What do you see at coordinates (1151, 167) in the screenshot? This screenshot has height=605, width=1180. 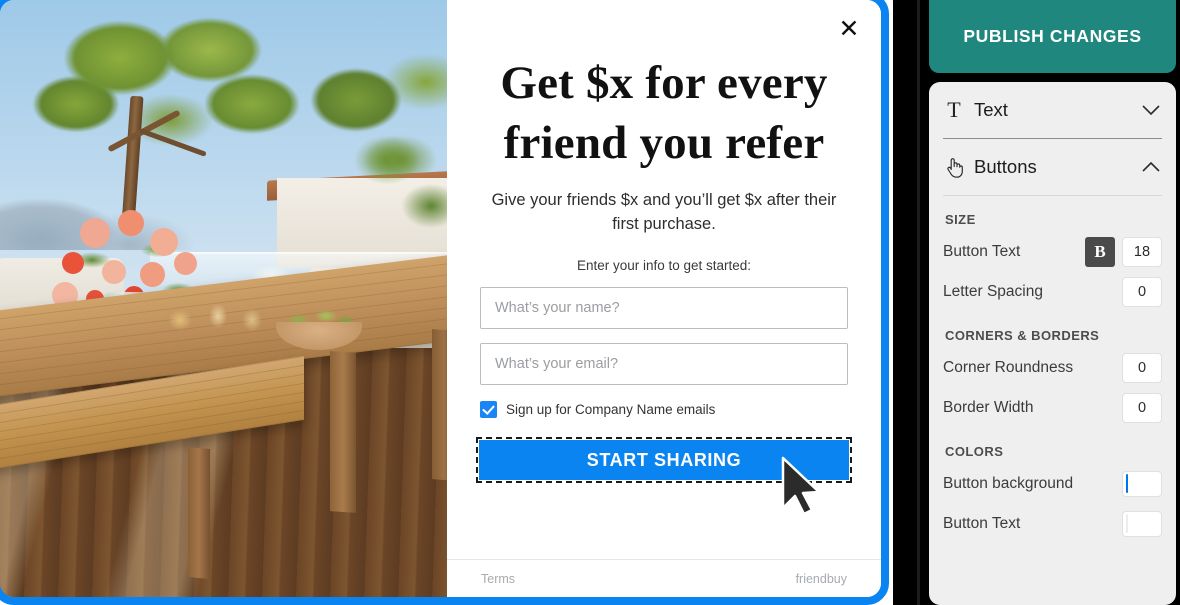 I see `chevron-up-icon` at bounding box center [1151, 167].